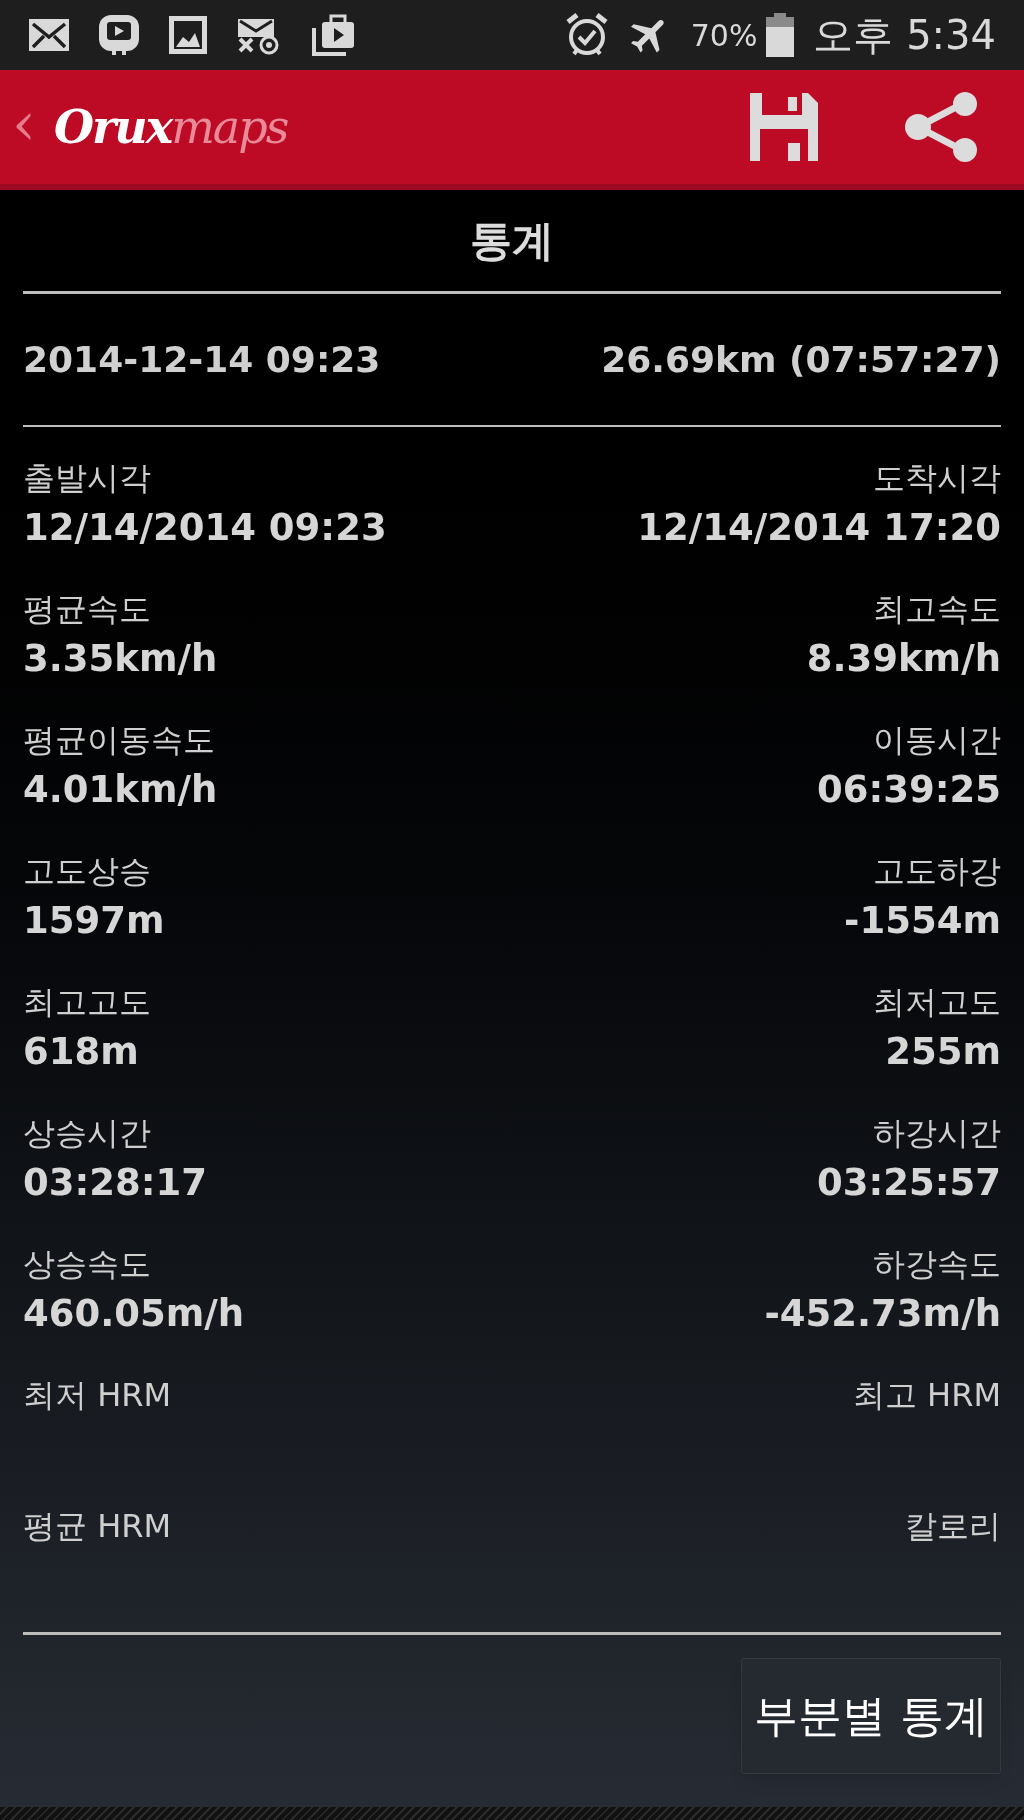 The height and width of the screenshot is (1820, 1024). Describe the element at coordinates (908, 790) in the screenshot. I see `stat-value: 06:39:25` at that location.